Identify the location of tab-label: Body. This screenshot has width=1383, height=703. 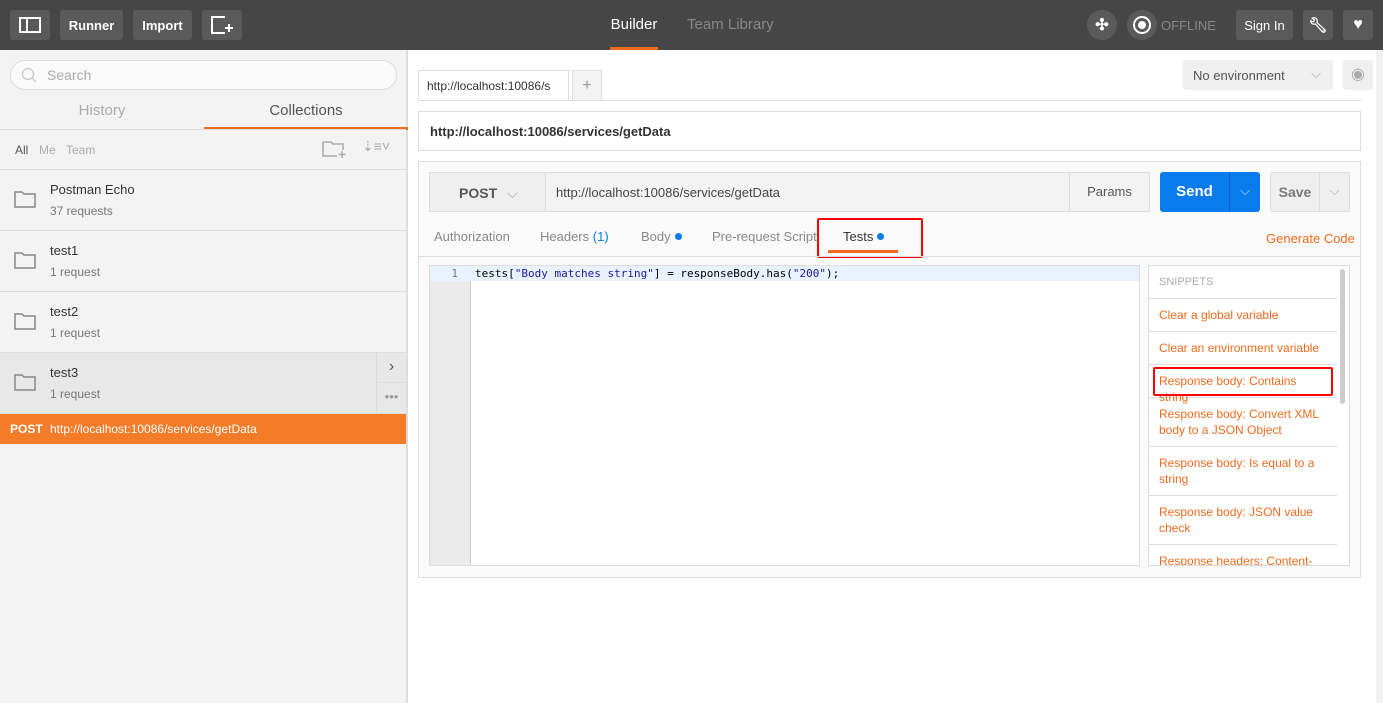
(656, 236).